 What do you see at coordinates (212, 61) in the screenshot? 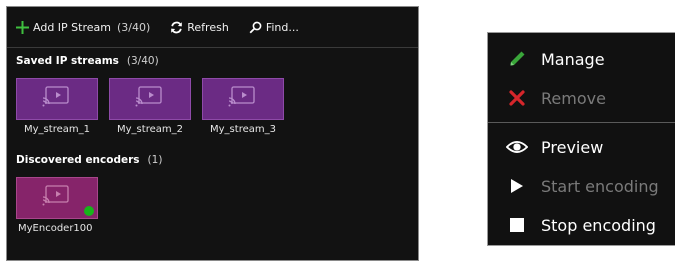
I see `saved-streams-heading: Saved IP streams (3/40)` at bounding box center [212, 61].